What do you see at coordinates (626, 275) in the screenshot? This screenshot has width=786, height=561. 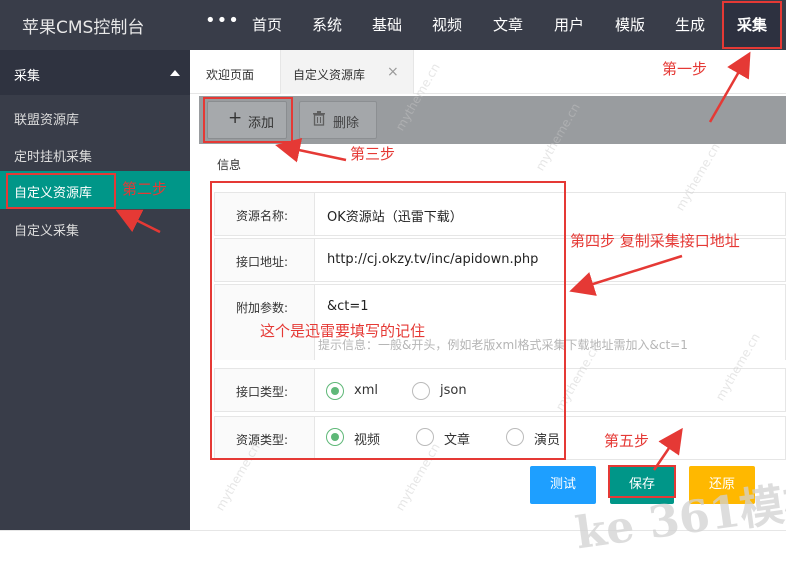 I see `arrow-step4` at bounding box center [626, 275].